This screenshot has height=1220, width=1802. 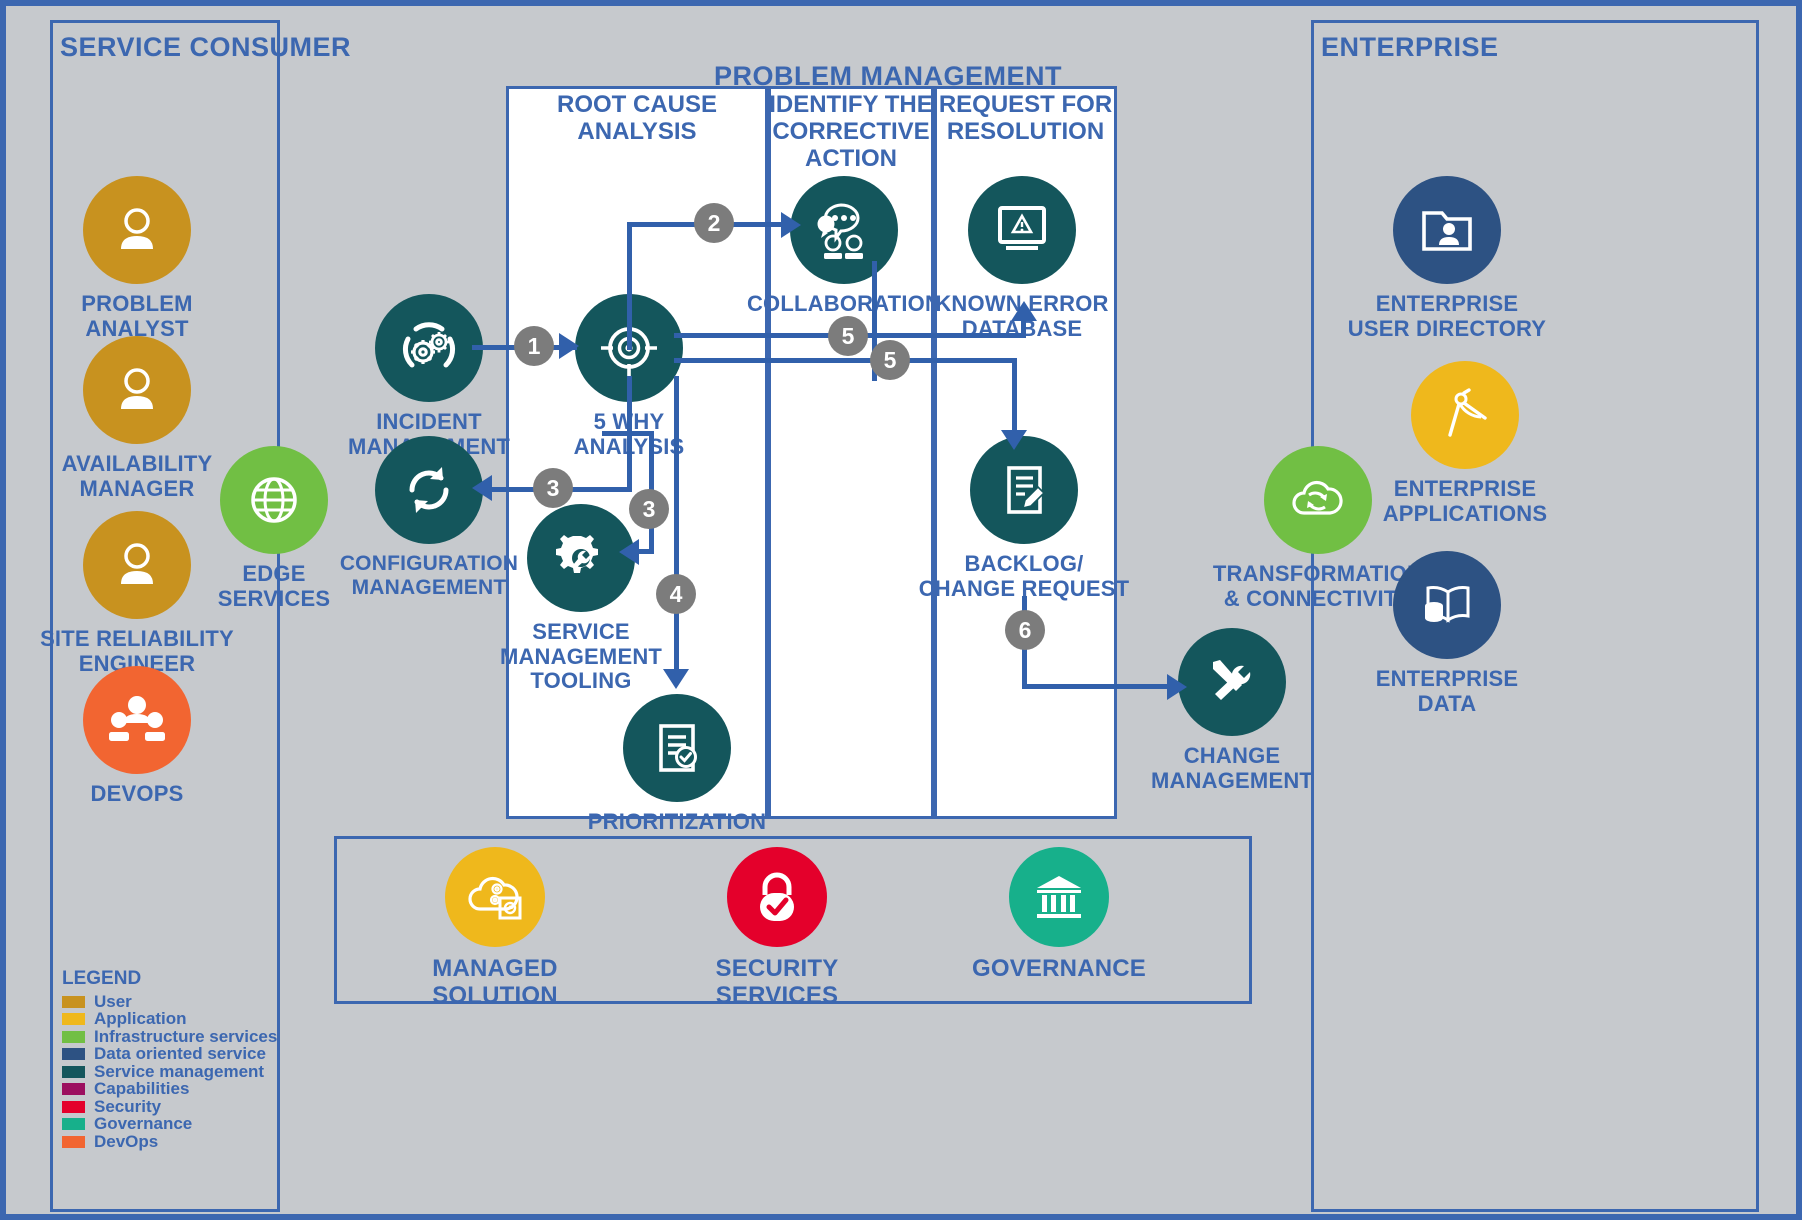 I want to click on step-badge-4: 4, so click(x=676, y=594).